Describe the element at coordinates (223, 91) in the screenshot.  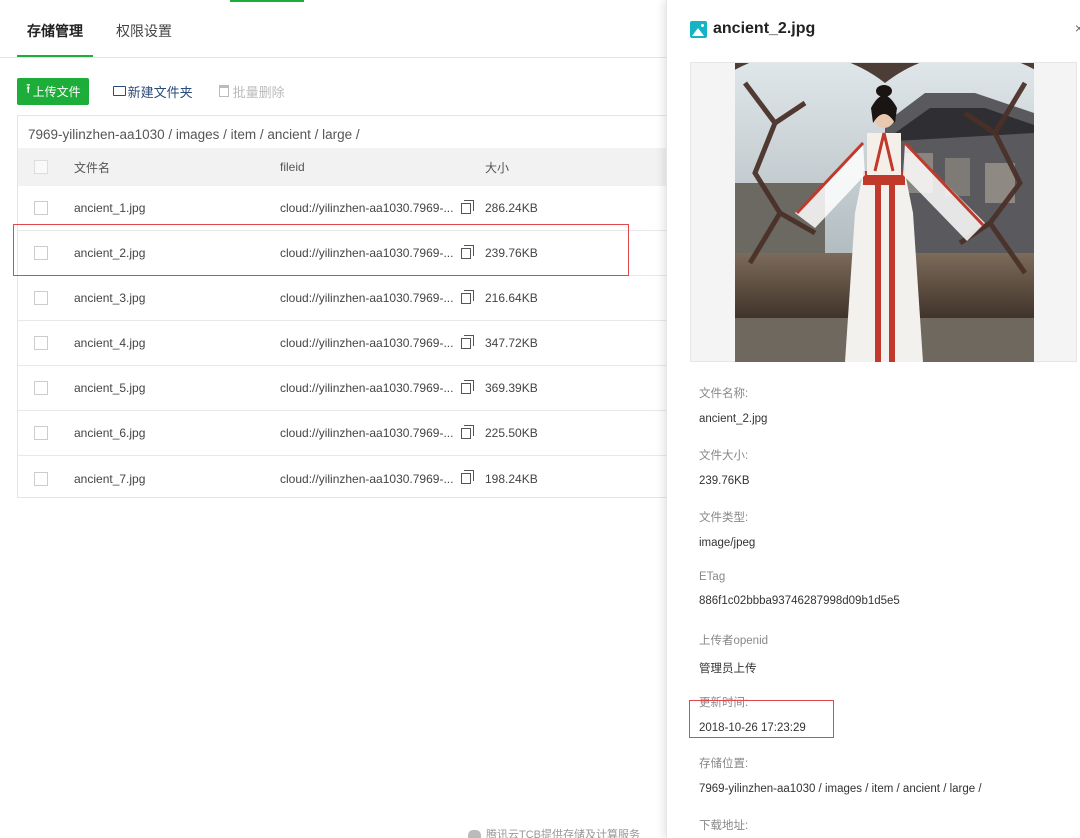
I see `trash-icon` at that location.